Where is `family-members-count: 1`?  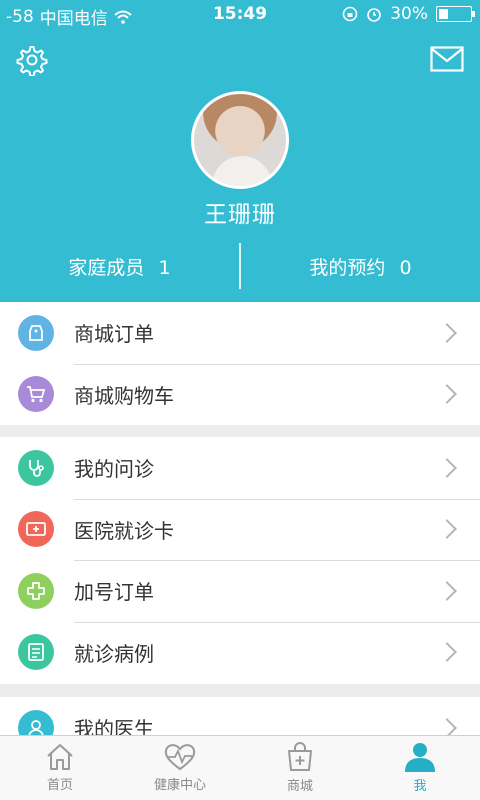 family-members-count: 1 is located at coordinates (164, 267).